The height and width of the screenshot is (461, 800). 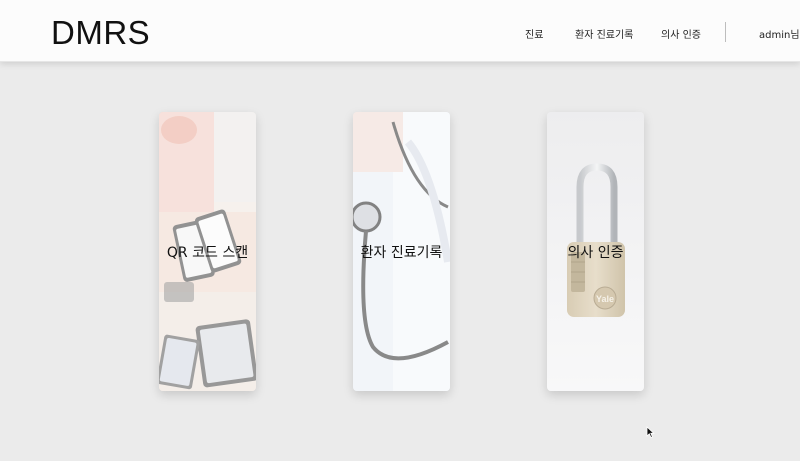 I want to click on nav-divider, so click(x=725, y=32).